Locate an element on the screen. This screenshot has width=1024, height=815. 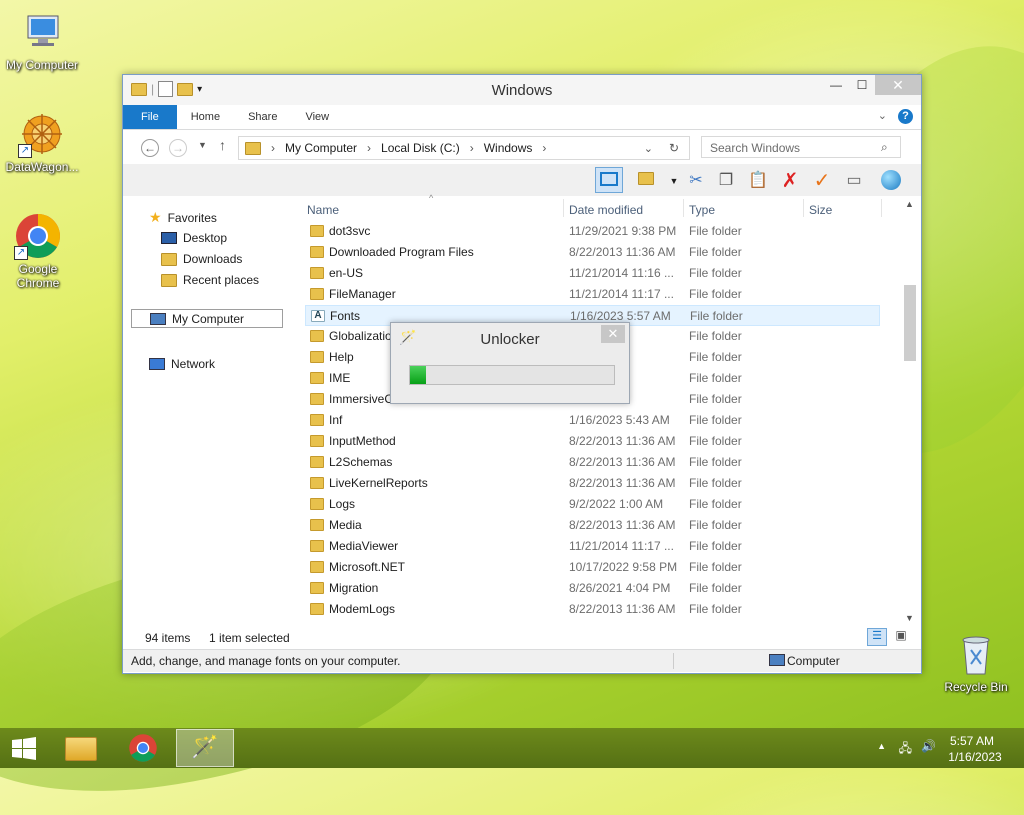
nav-my-computer: My Computer is located at coordinates (207, 318).